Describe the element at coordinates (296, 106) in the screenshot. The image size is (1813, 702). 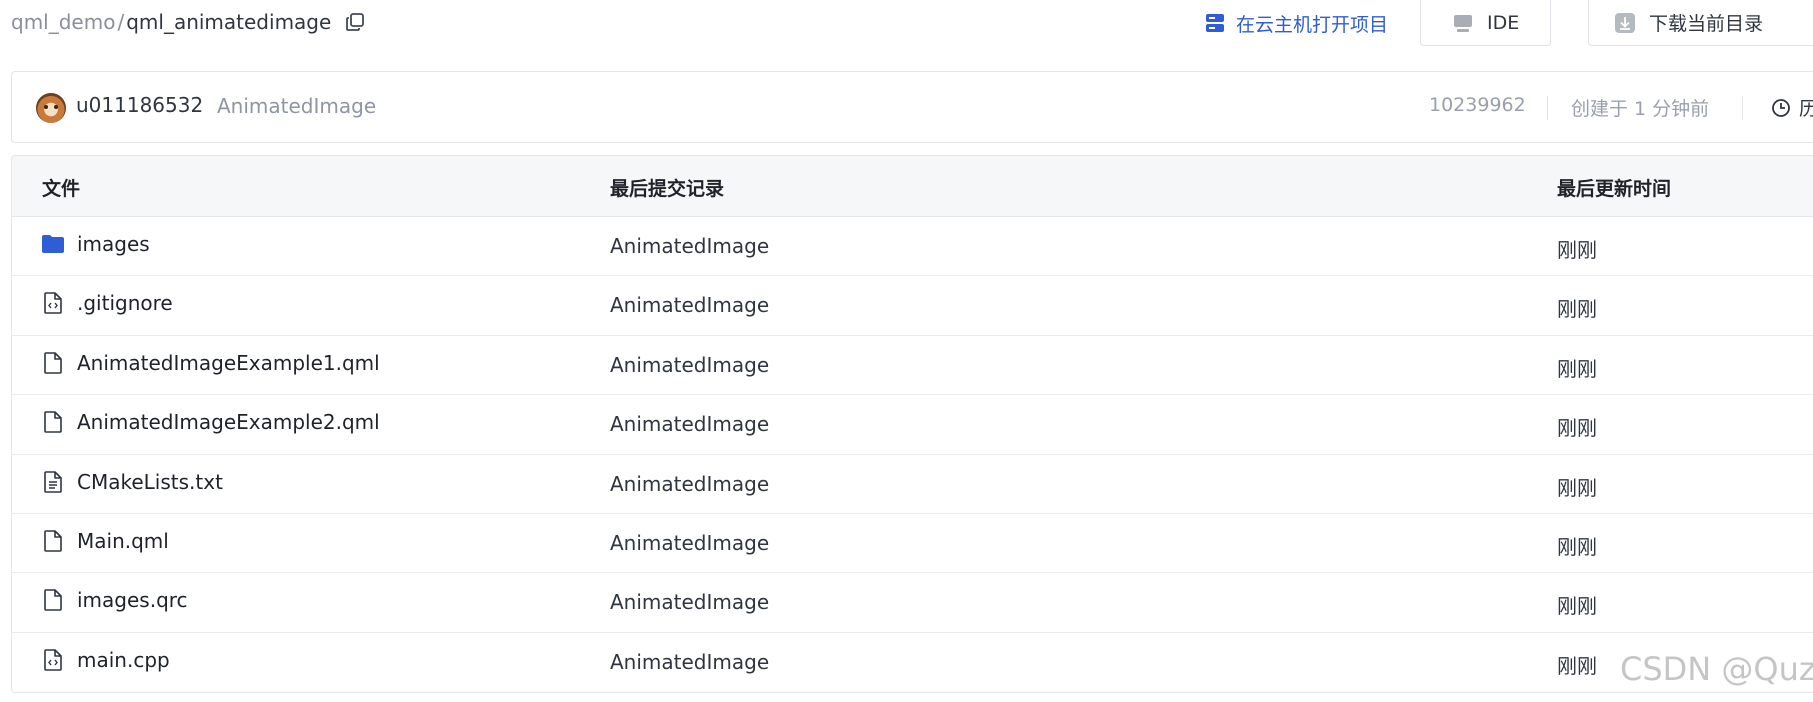
I see `commit-message: AnimatedImage` at that location.